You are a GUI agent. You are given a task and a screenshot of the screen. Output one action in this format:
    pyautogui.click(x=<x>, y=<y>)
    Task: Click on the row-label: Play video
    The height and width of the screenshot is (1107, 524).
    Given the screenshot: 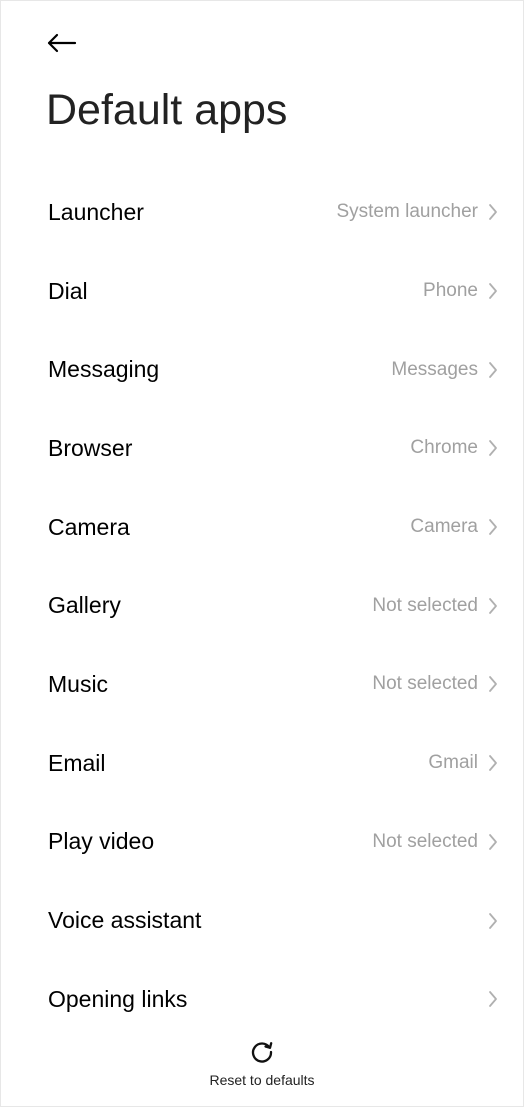 What is the action you would take?
    pyautogui.click(x=101, y=841)
    